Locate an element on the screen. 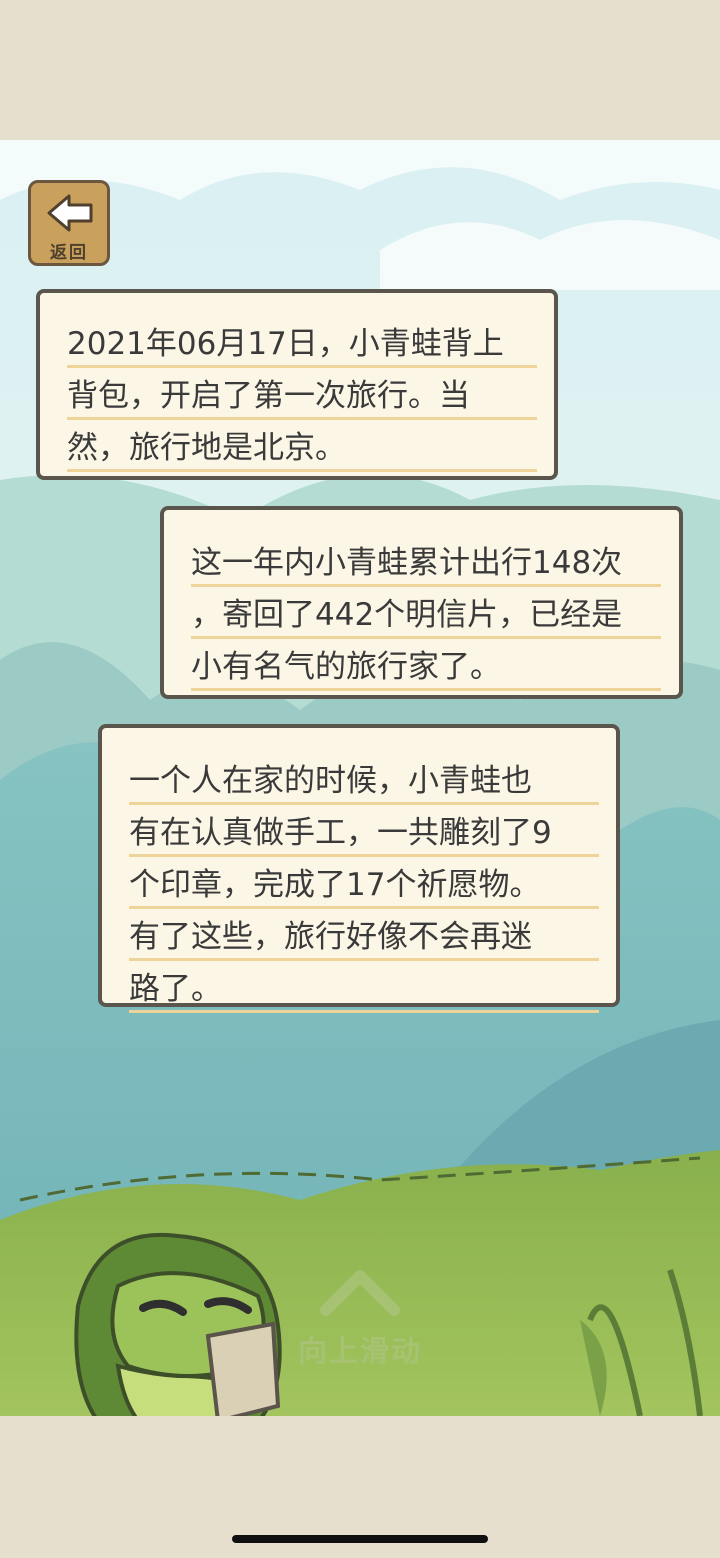 The width and height of the screenshot is (720, 1558). back-button: 返回 is located at coordinates (69, 223).